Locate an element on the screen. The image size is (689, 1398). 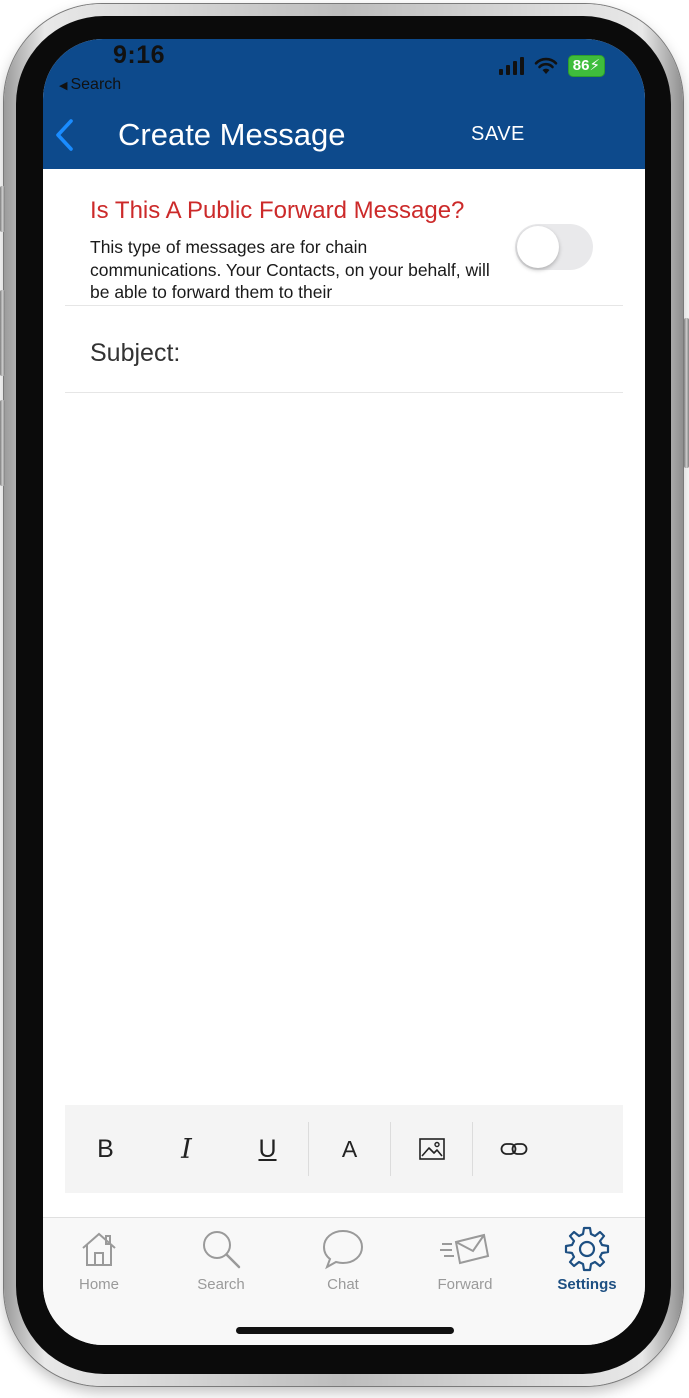
battery-level: 86 is located at coordinates (581, 65).